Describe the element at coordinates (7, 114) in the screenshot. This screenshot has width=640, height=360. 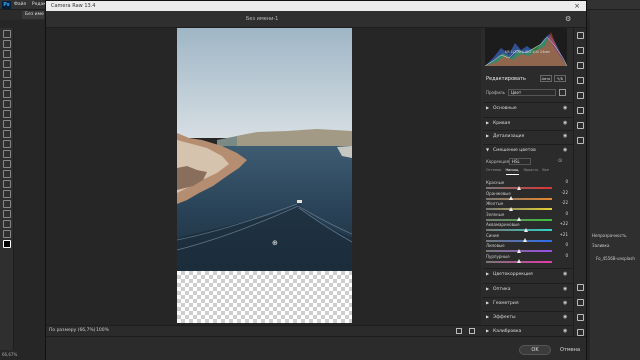
I see `brush-tool-icon` at that location.